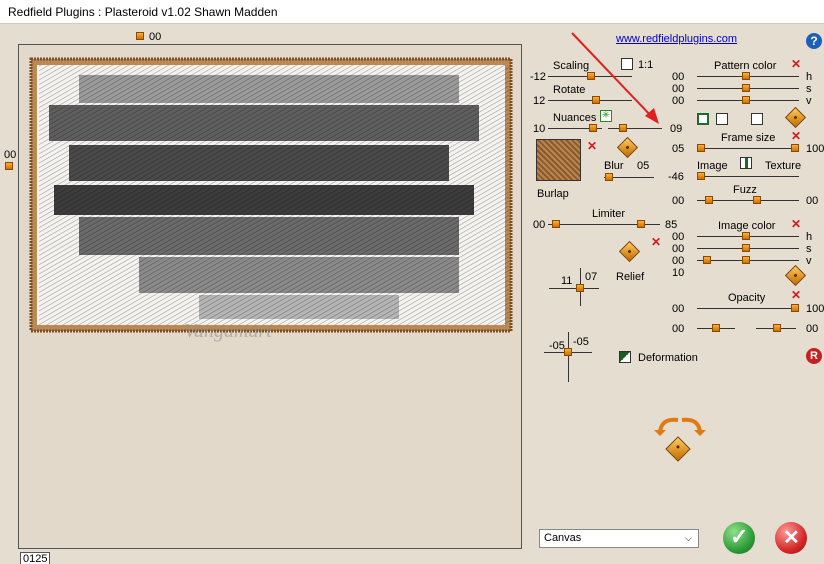 Image resolution: width=824 pixels, height=564 pixels. I want to click on relief-pad-h, so click(574, 288).